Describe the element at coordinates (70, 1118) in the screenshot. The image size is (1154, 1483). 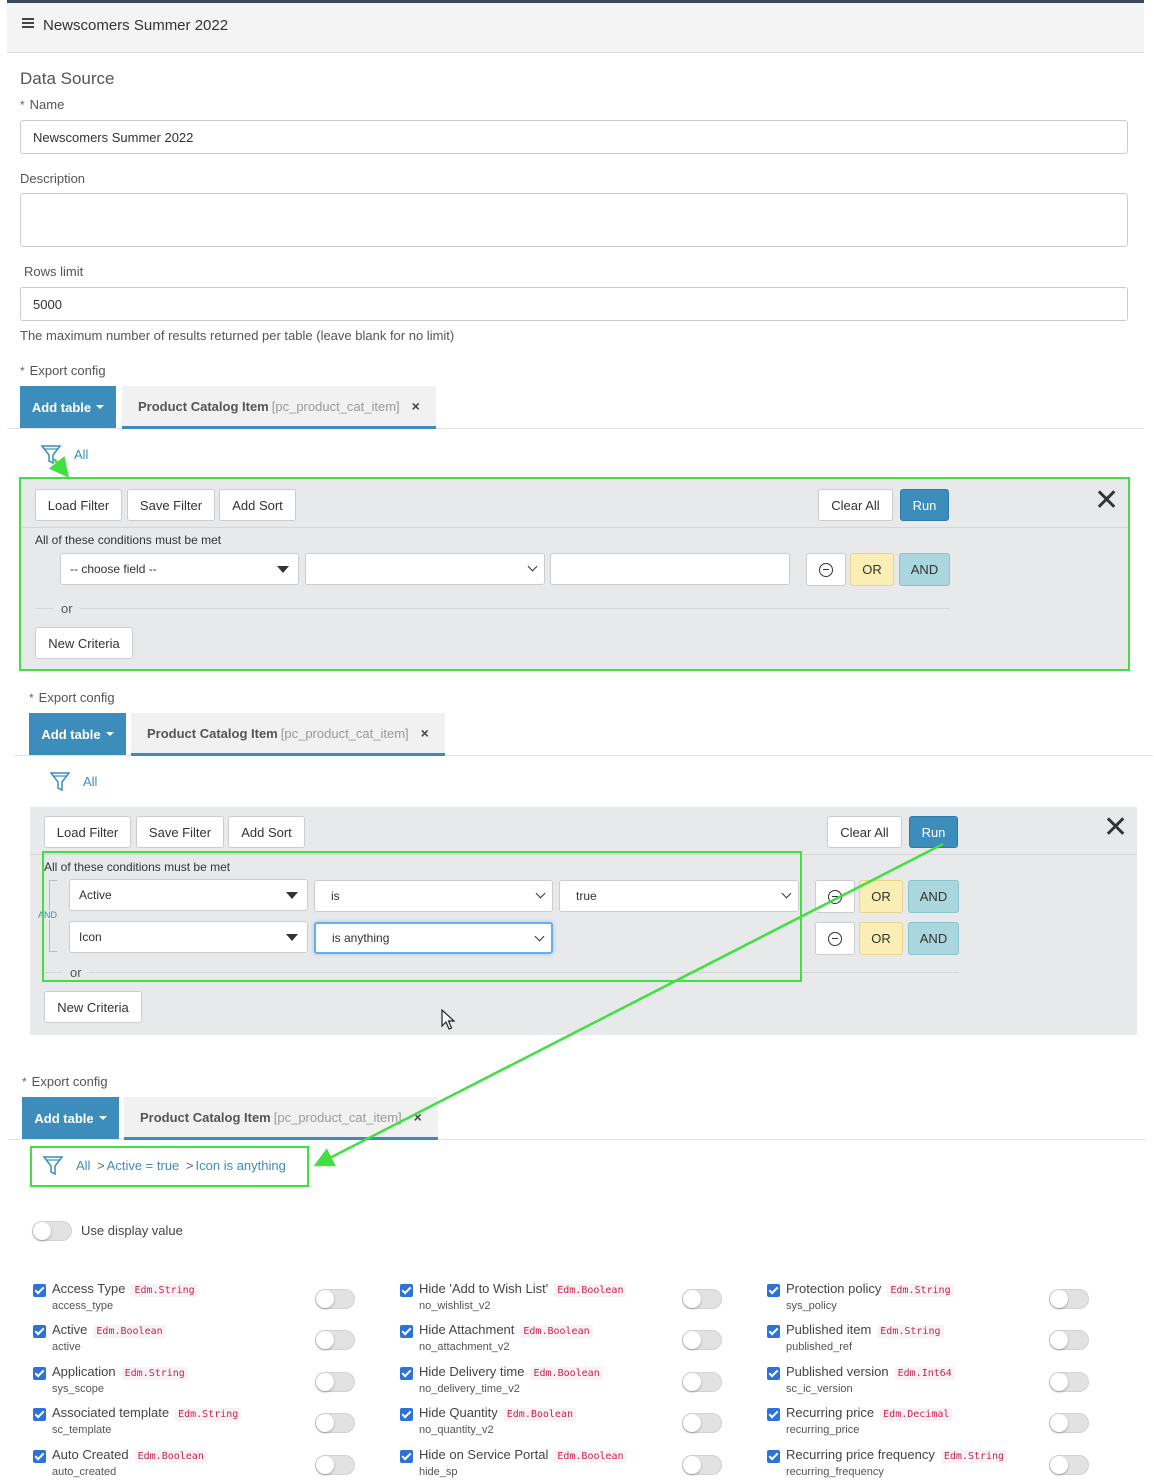
I see `add-table-button-3: Add table` at that location.